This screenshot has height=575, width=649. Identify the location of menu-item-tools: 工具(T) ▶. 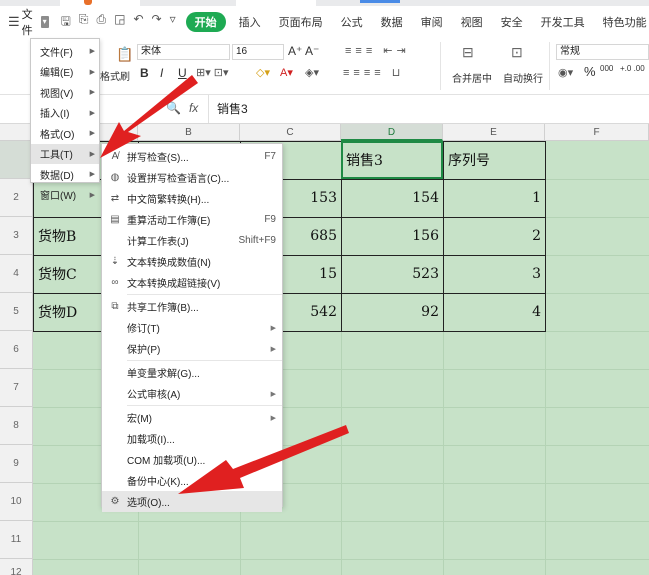
(65, 153).